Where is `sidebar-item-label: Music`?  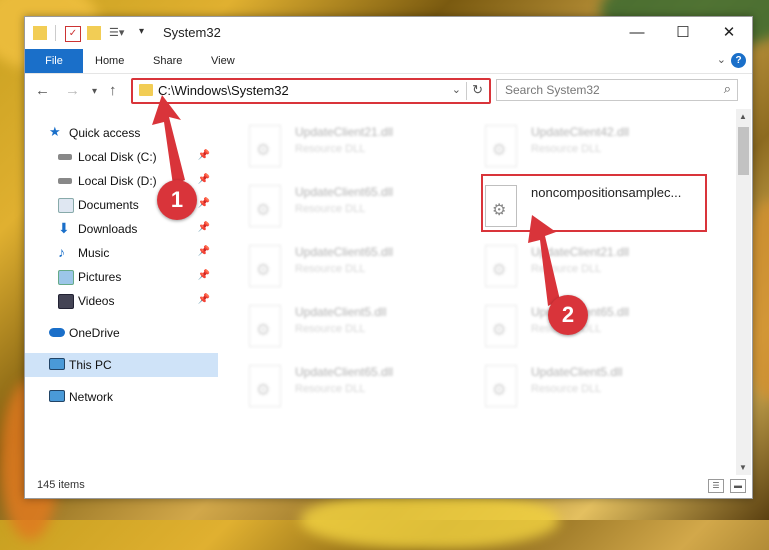
sidebar-item-label: Music is located at coordinates (94, 253).